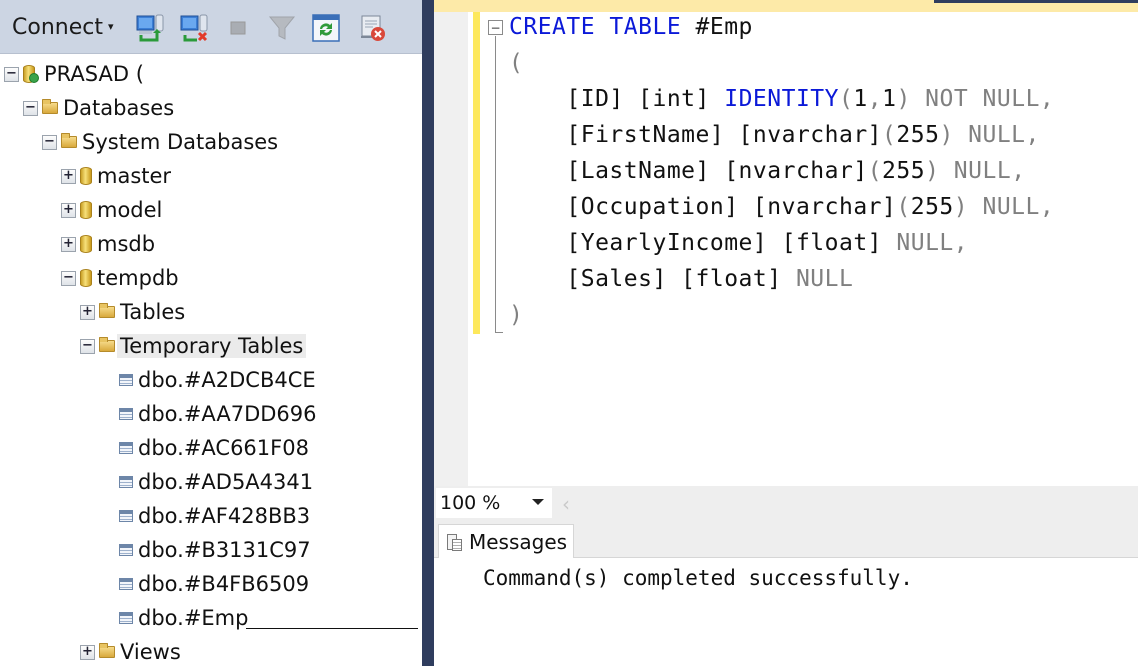 This screenshot has width=1138, height=668. What do you see at coordinates (57, 27) in the screenshot?
I see `connect-label: Connect` at bounding box center [57, 27].